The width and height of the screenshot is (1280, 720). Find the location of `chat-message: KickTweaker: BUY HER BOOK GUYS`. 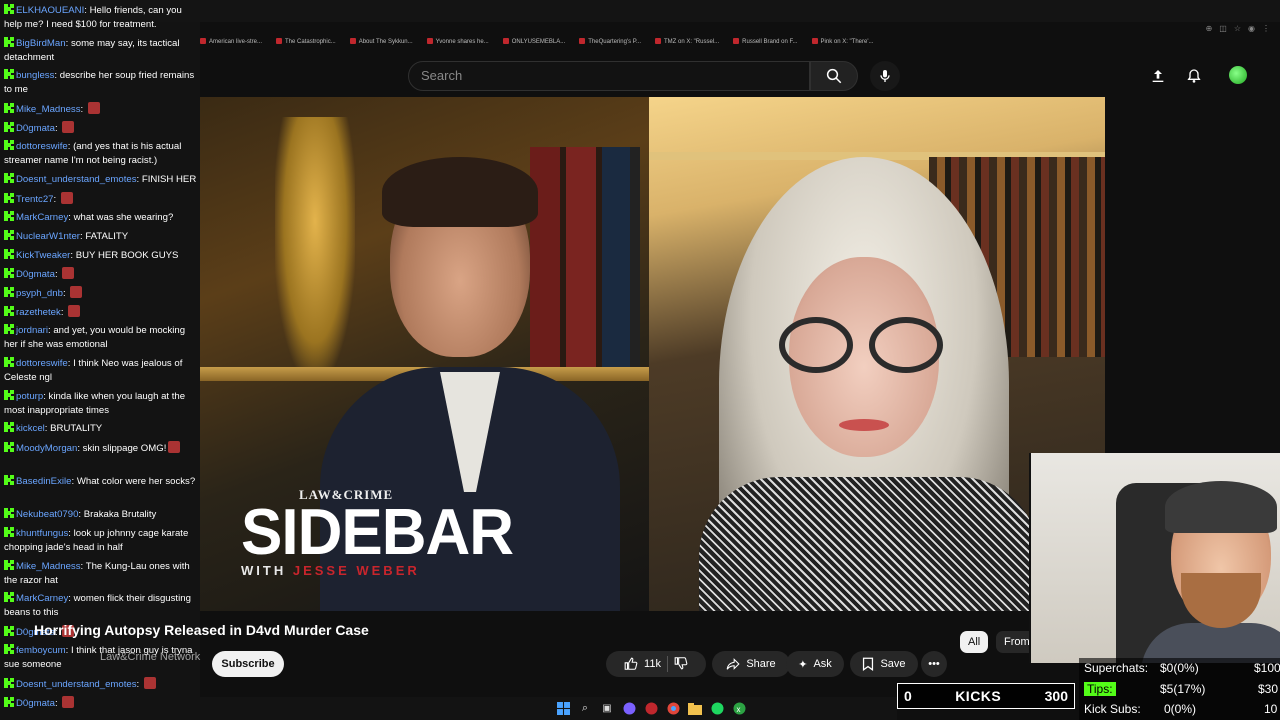

chat-message: KickTweaker: BUY HER BOOK GUYS is located at coordinates (102, 256).